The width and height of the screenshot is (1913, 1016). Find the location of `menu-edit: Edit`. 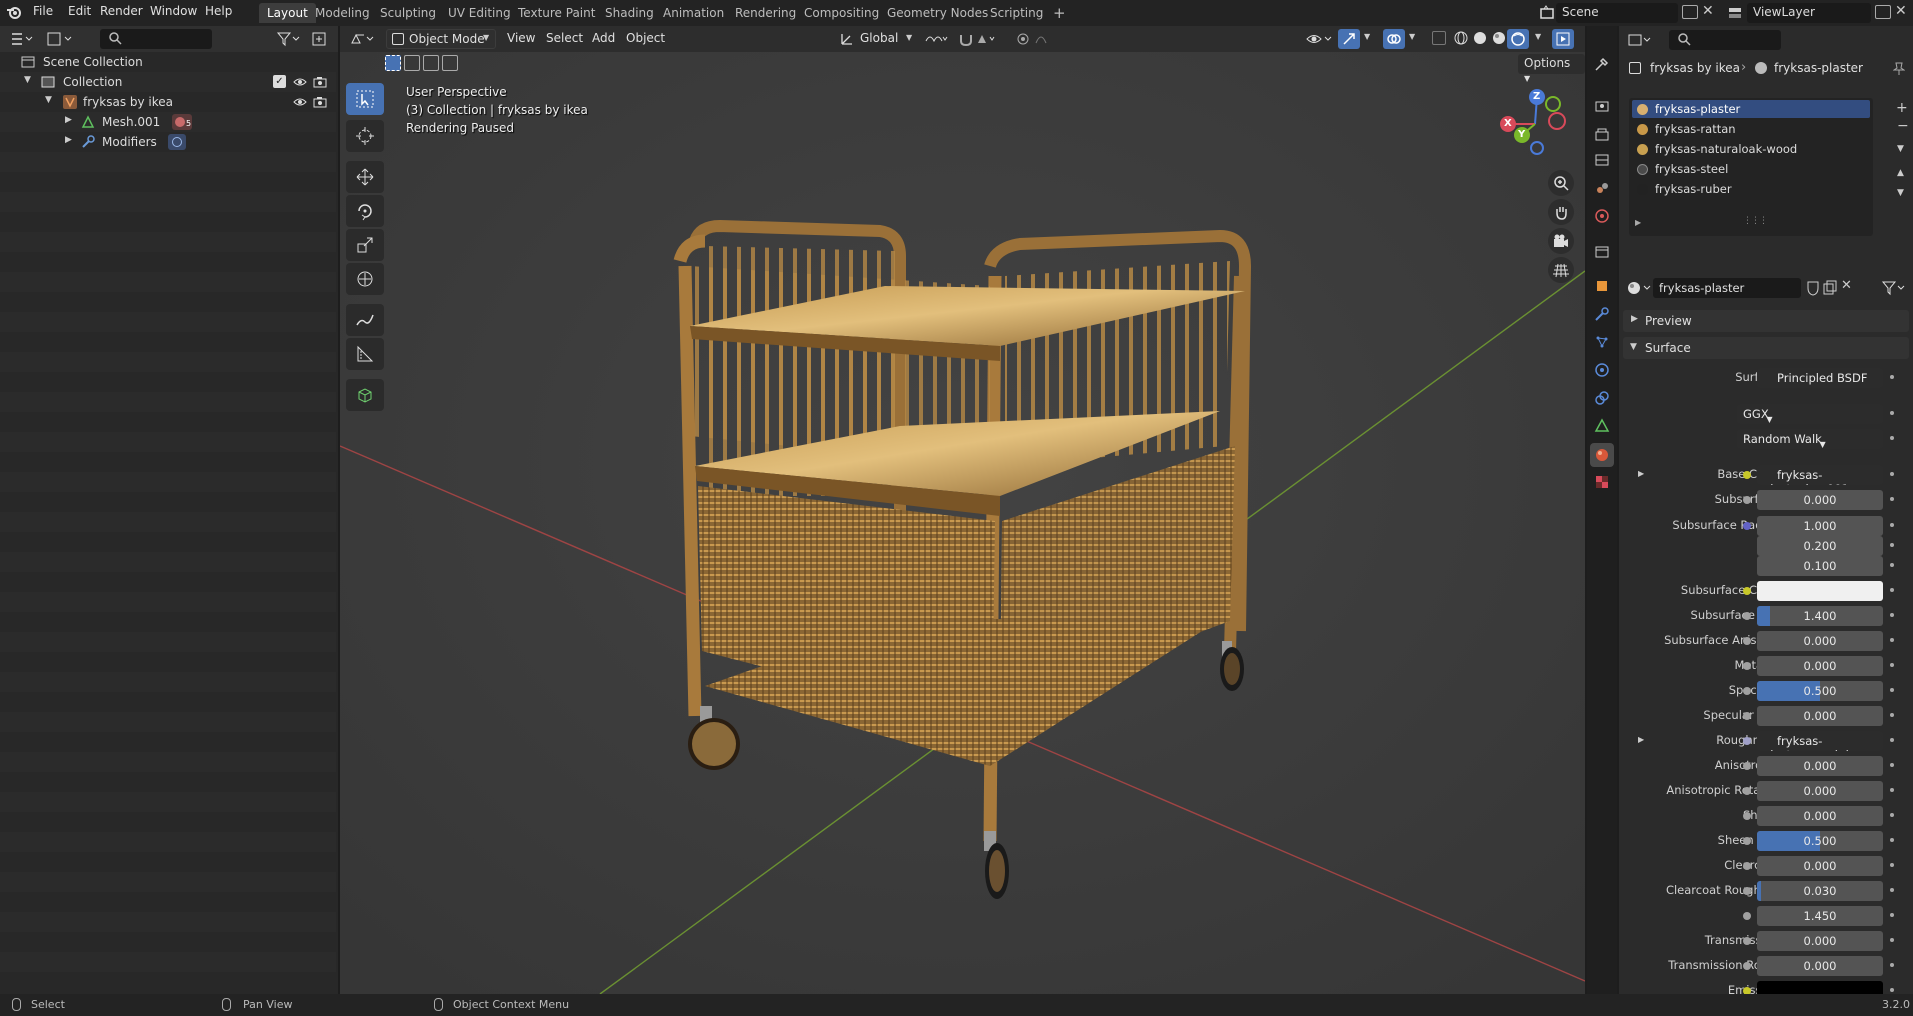

menu-edit: Edit is located at coordinates (79, 11).